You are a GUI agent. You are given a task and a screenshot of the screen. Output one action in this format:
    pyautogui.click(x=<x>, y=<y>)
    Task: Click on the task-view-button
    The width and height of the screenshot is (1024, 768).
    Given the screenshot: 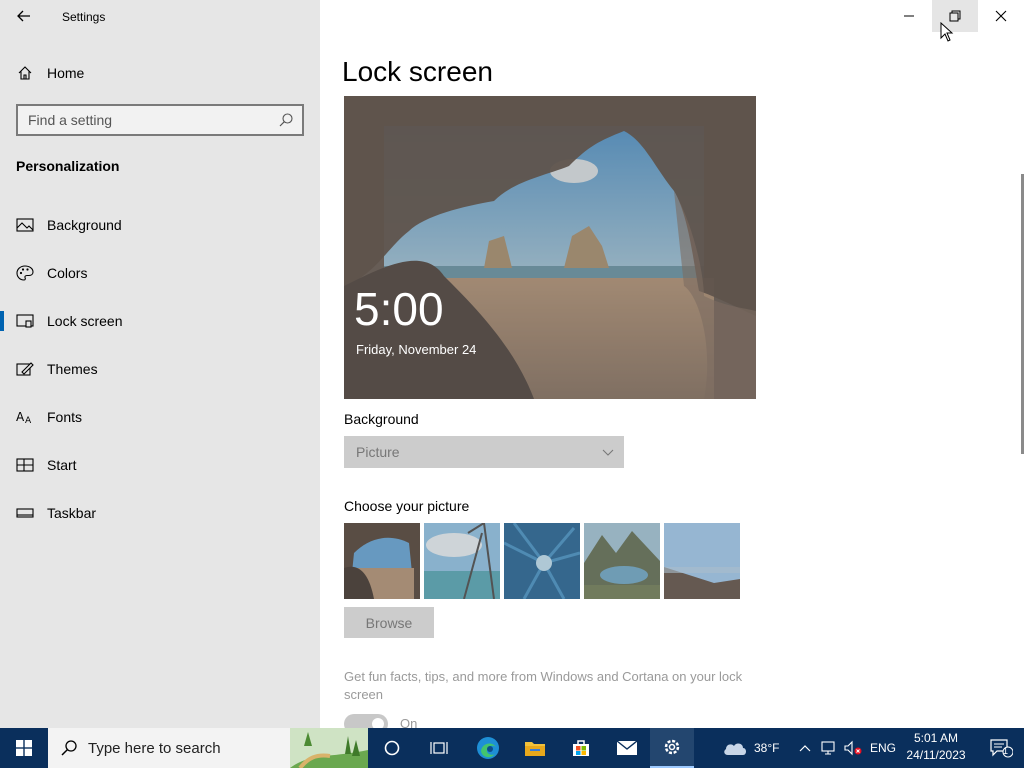 What is the action you would take?
    pyautogui.click(x=439, y=748)
    